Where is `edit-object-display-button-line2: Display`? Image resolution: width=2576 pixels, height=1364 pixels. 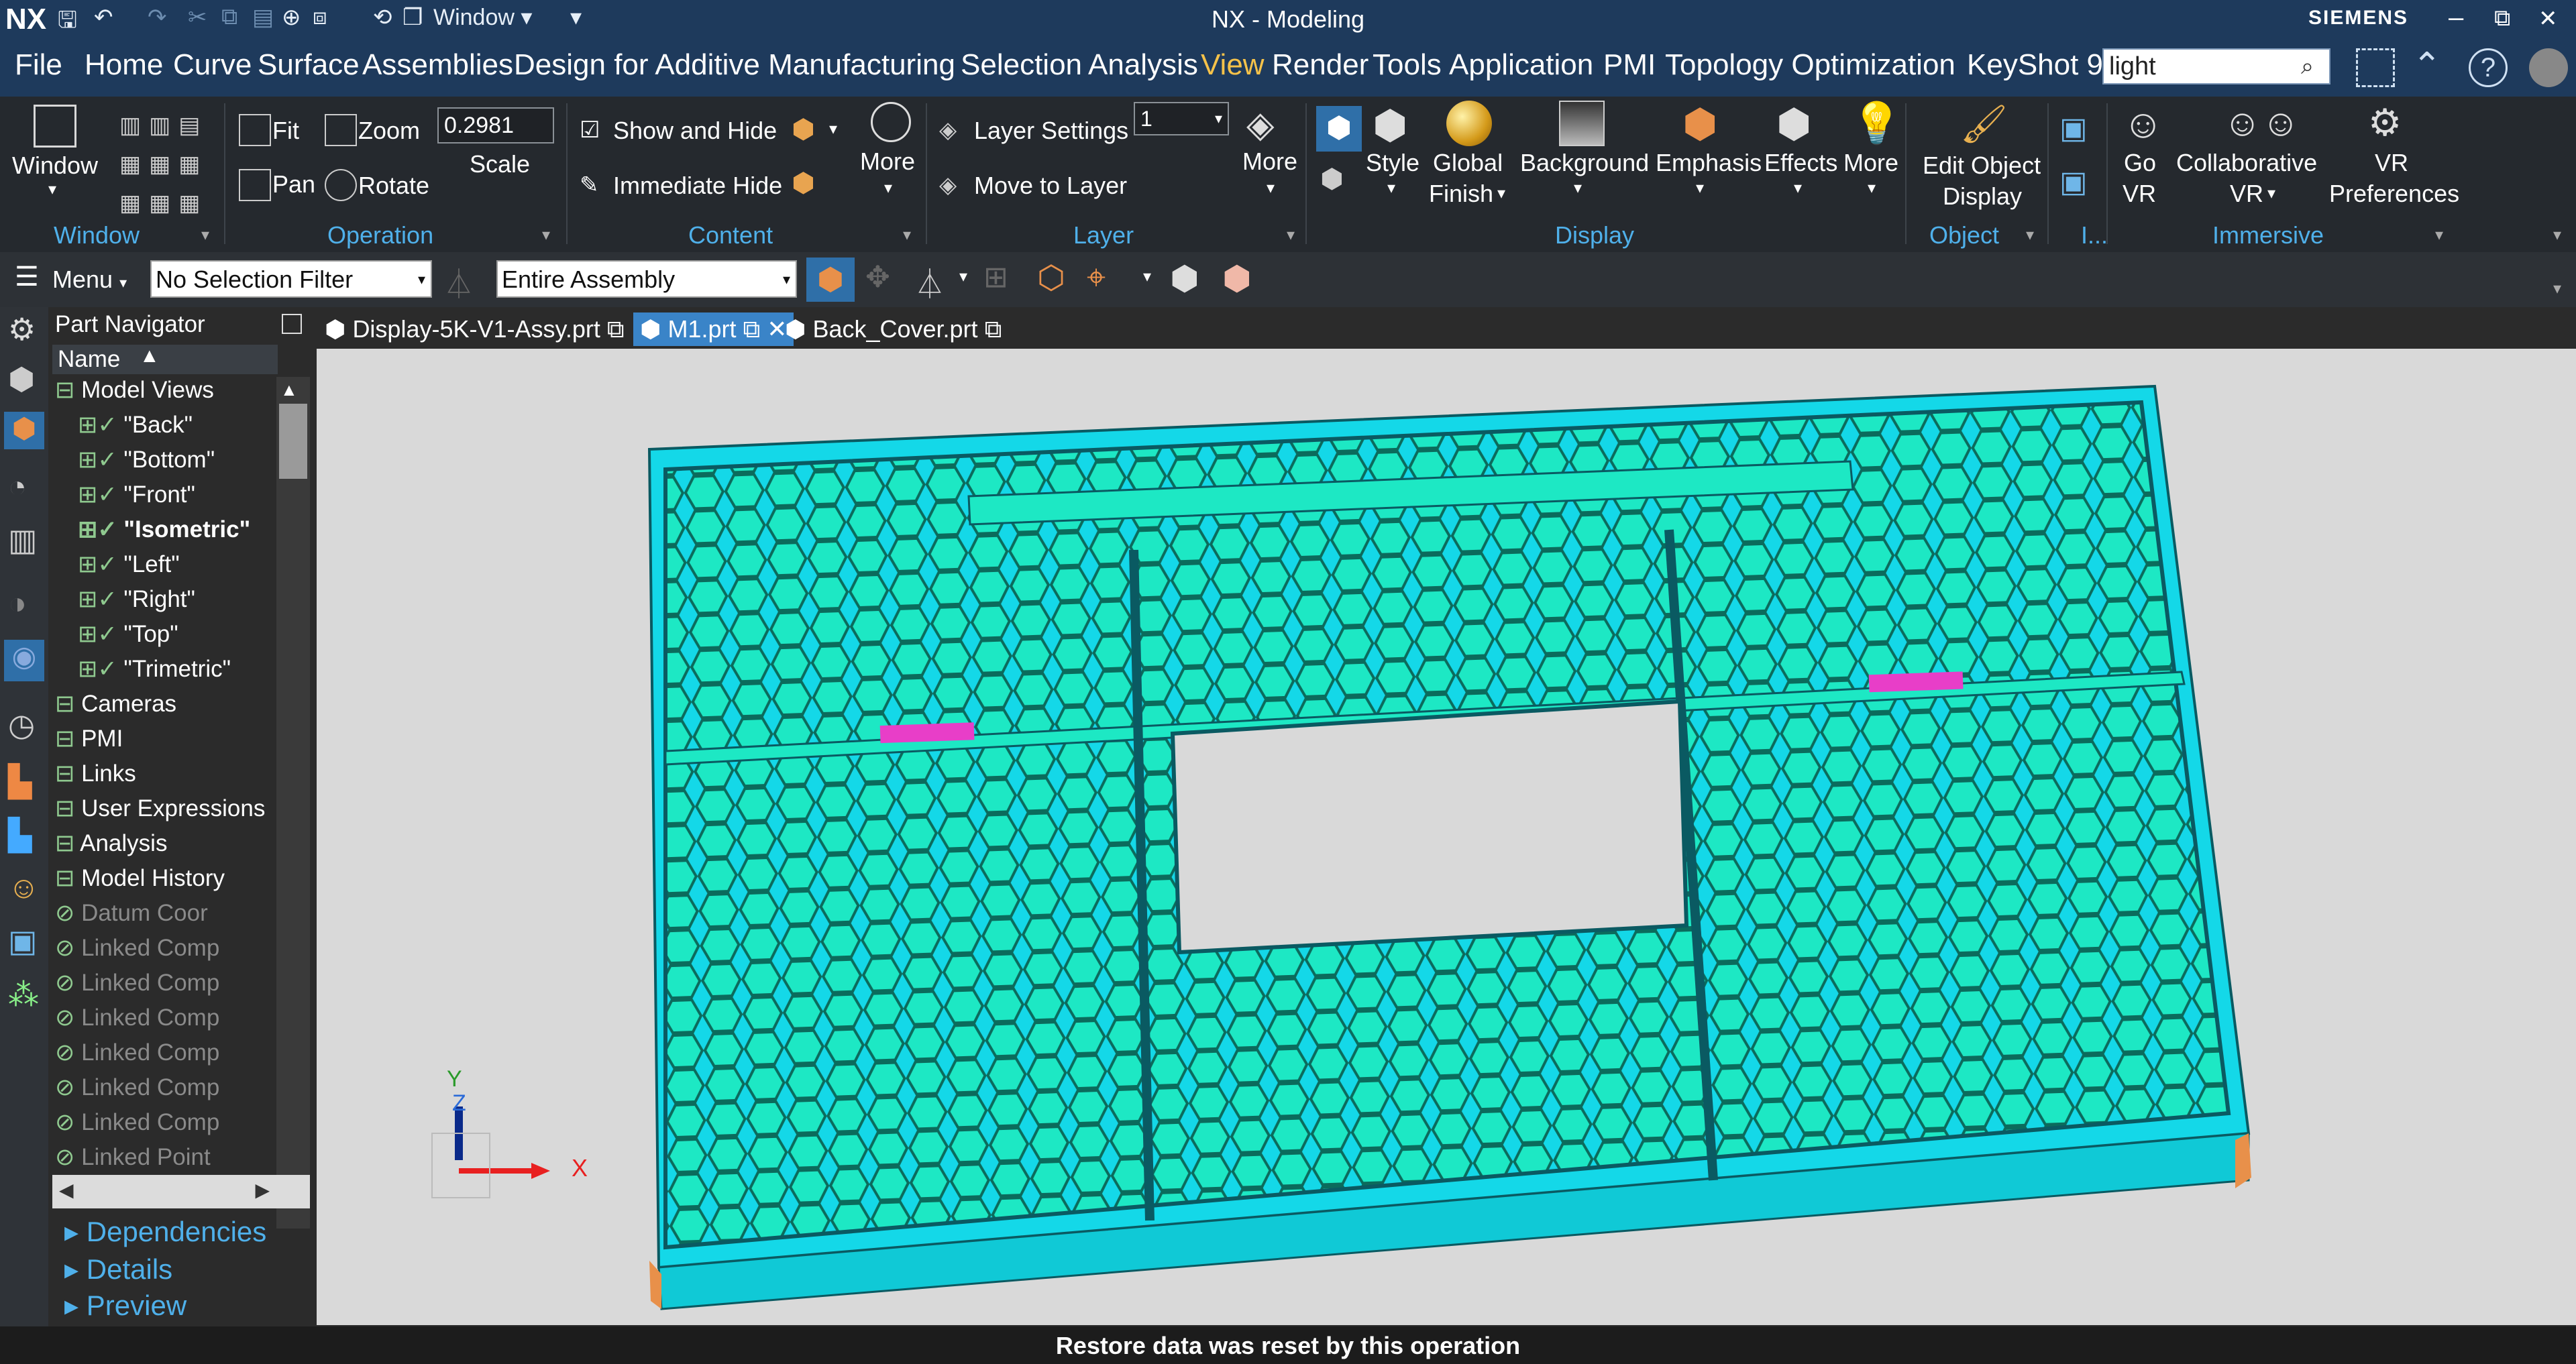 edit-object-display-button-line2: Display is located at coordinates (1982, 196).